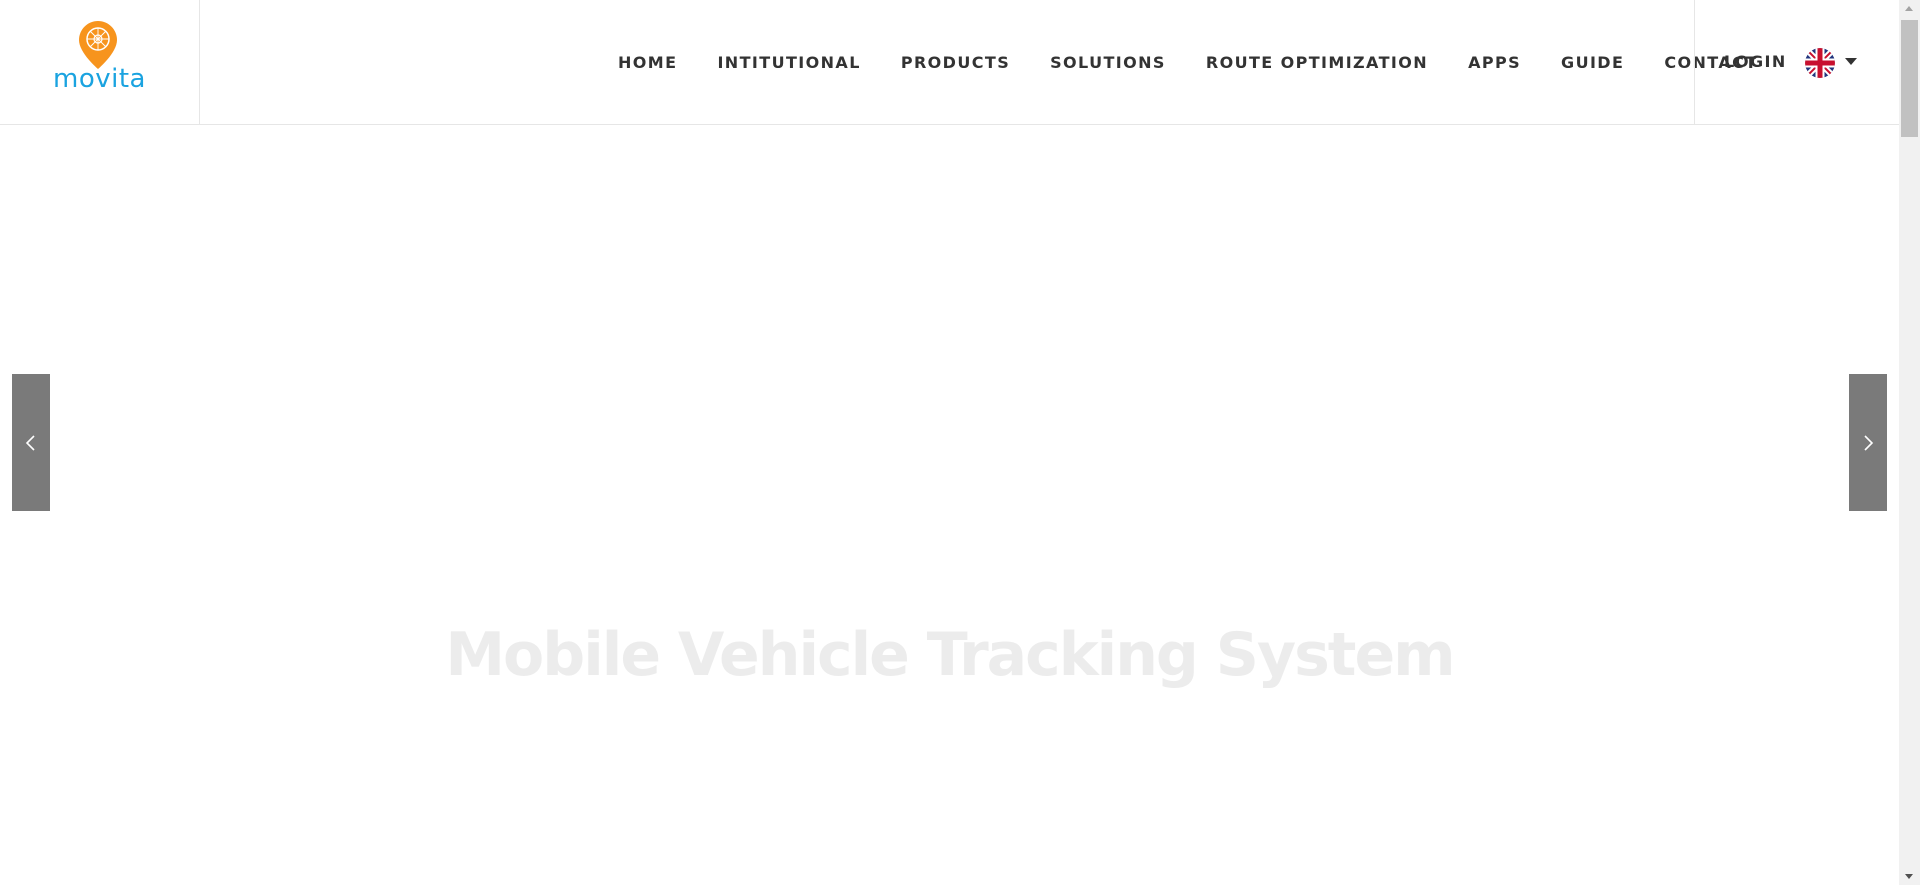 Image resolution: width=1920 pixels, height=885 pixels. I want to click on vertical-scrollbar, so click(1909, 442).